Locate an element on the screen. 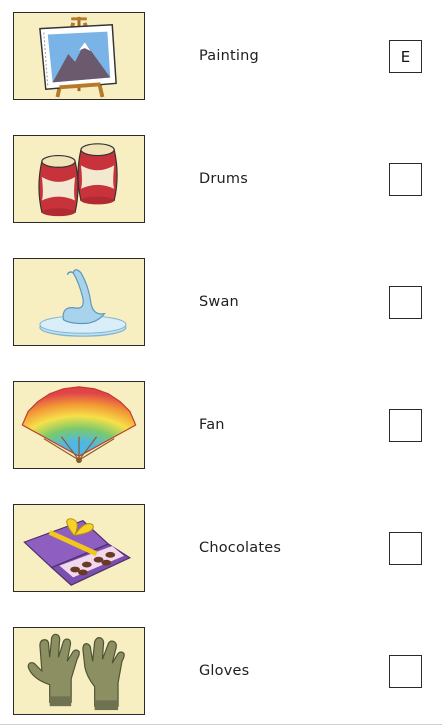 Image resolution: width=442 pixels, height=727 pixels. painting-easel-icon is located at coordinates (78, 57).